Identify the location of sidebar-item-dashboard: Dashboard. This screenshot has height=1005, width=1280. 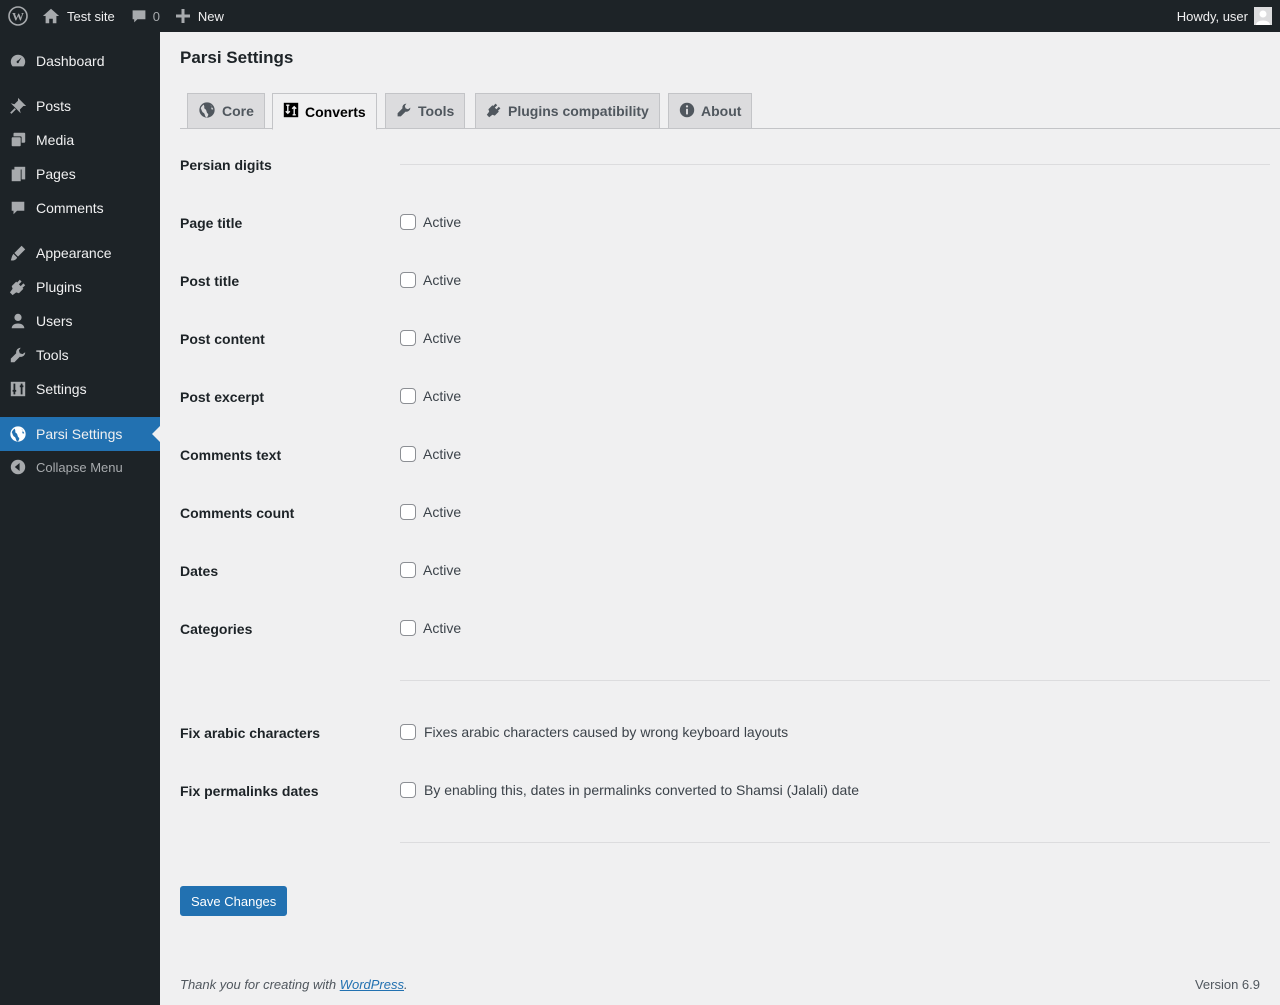
(80, 61).